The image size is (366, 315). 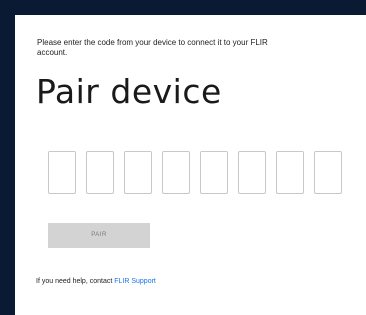 I want to click on help-prefix: If you need help, contact, so click(x=75, y=281).